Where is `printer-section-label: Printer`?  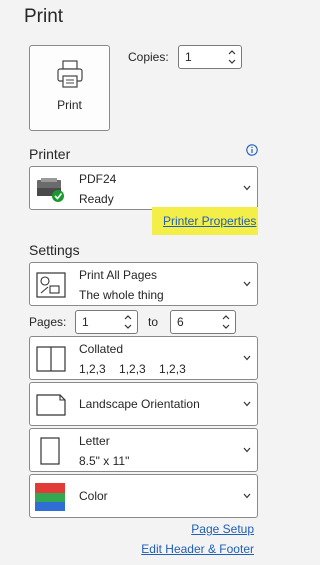 printer-section-label: Printer is located at coordinates (50, 154).